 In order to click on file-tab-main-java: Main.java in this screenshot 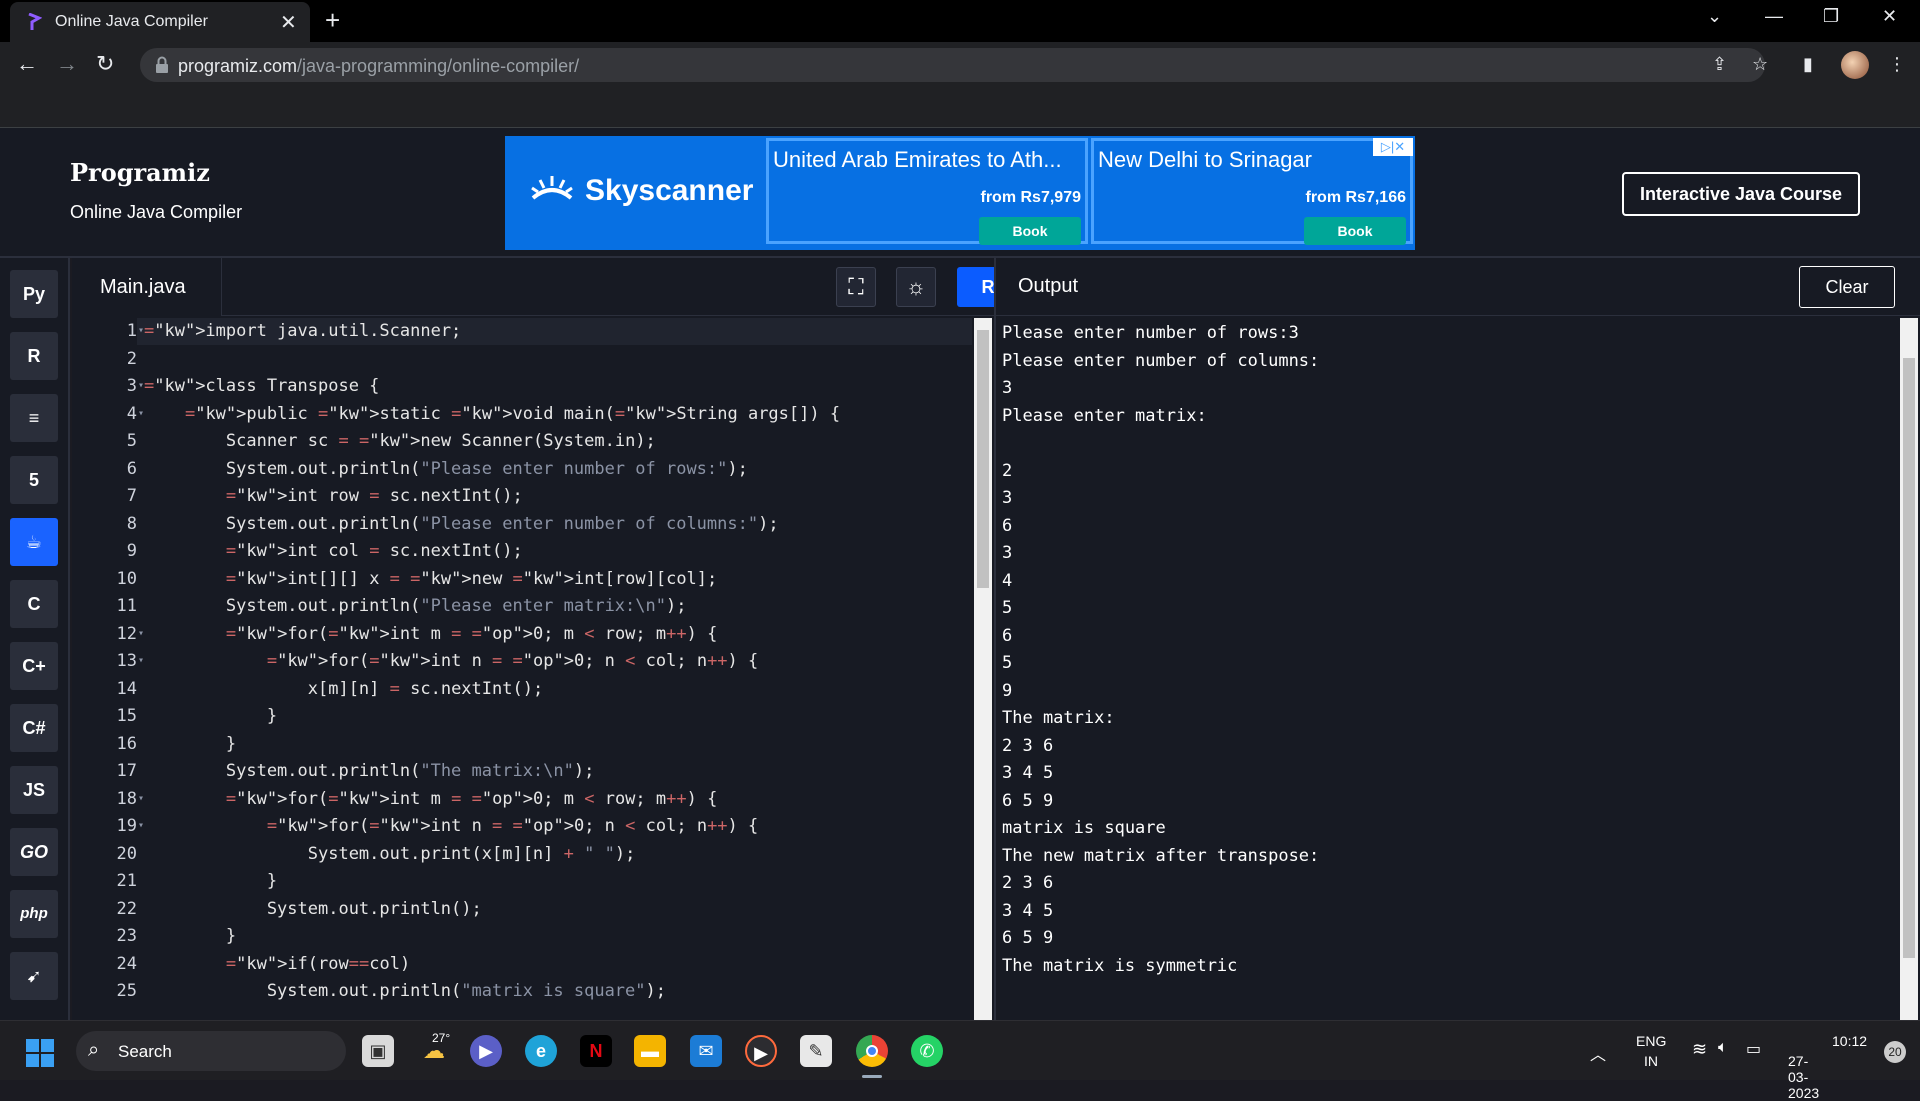, I will do `click(147, 287)`.